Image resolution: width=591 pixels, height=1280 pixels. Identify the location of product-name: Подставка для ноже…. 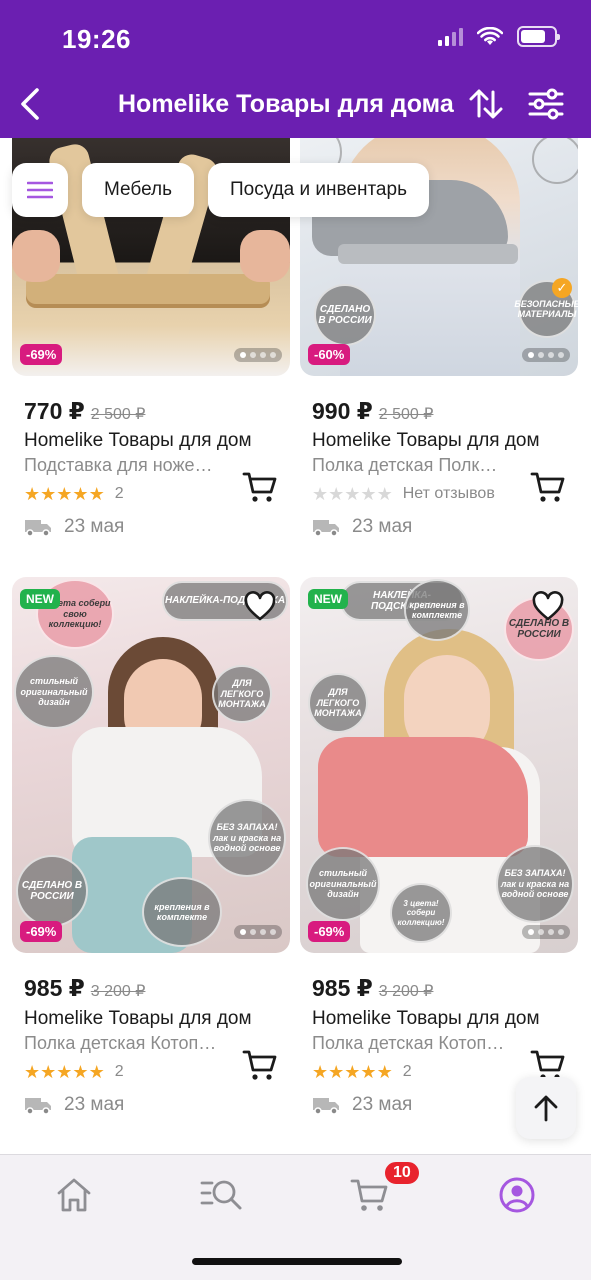
(131, 465).